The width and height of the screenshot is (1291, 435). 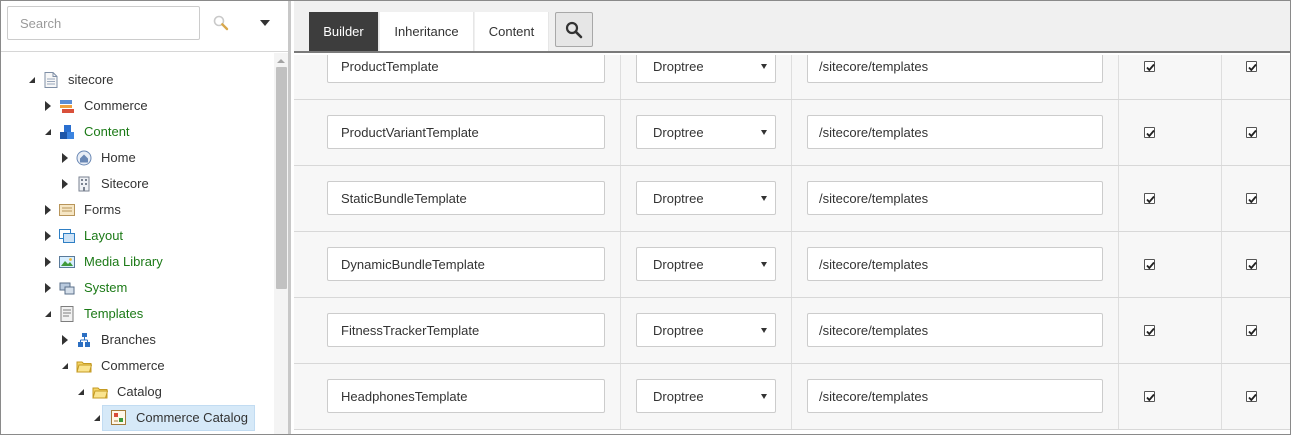 What do you see at coordinates (71, 80) in the screenshot?
I see `tree-node: sitecore` at bounding box center [71, 80].